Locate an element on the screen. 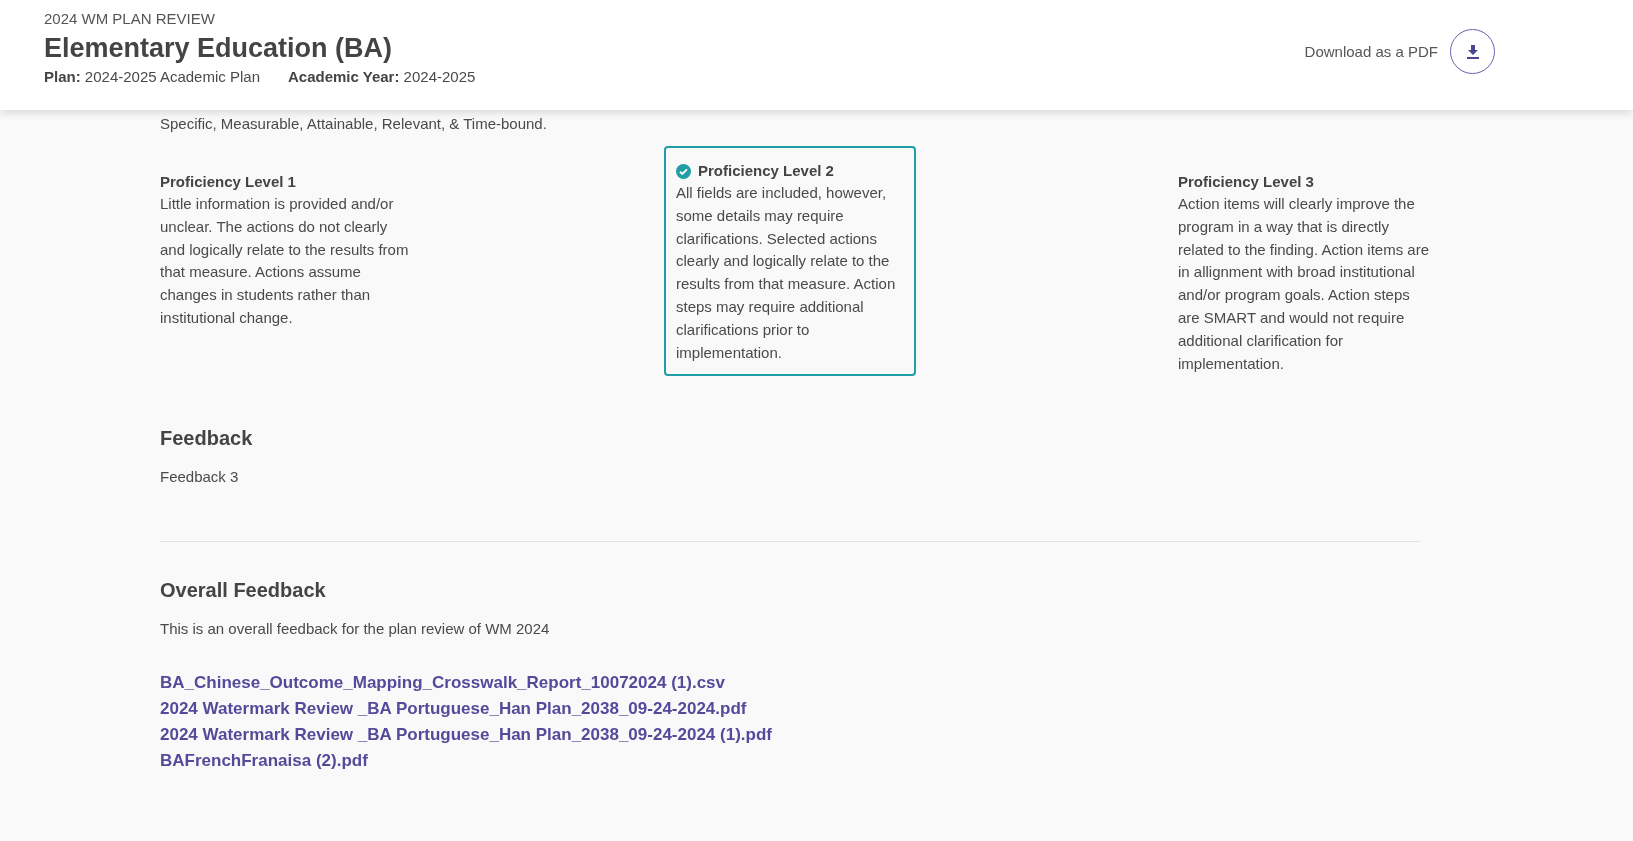  download-icon is located at coordinates (1472, 51).